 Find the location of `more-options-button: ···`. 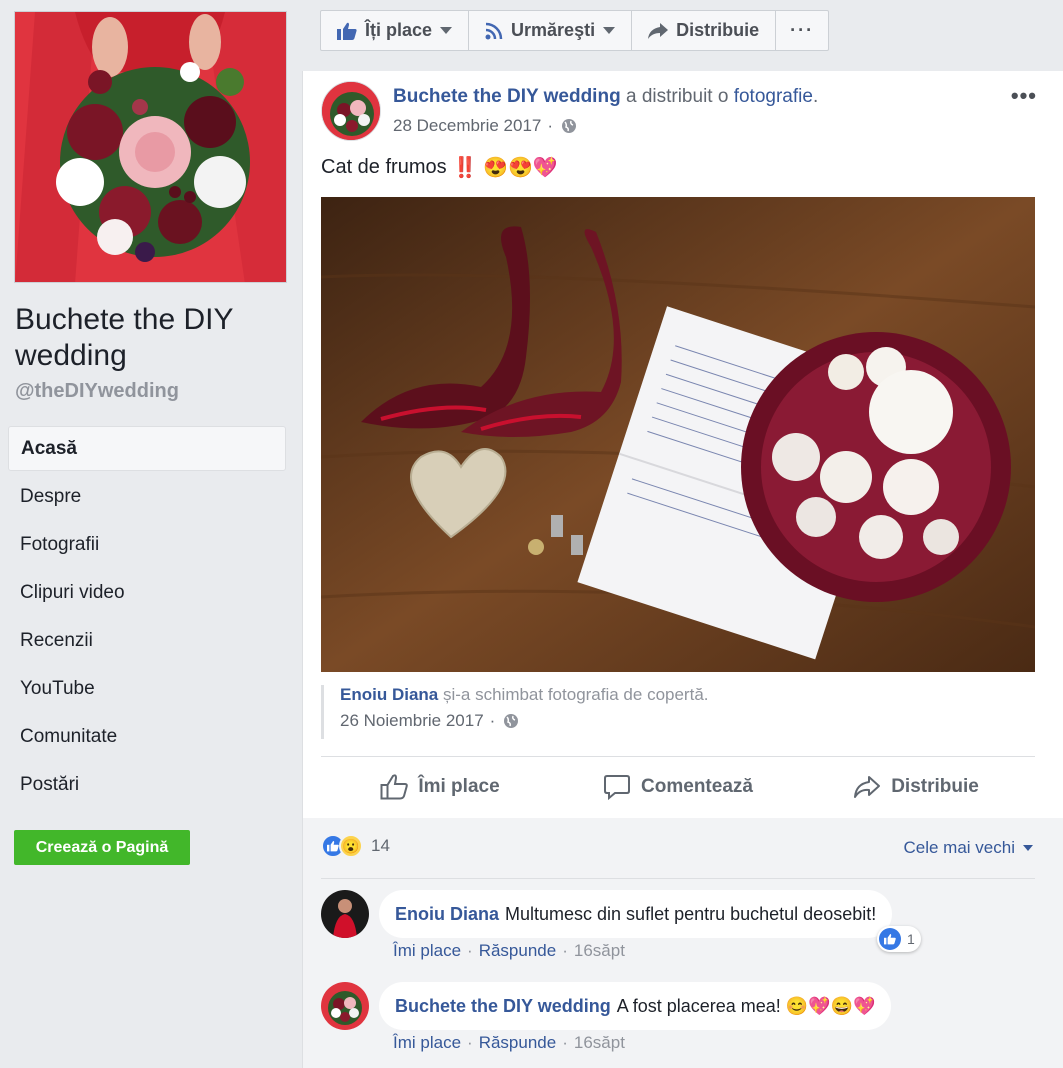

more-options-button: ··· is located at coordinates (802, 30).